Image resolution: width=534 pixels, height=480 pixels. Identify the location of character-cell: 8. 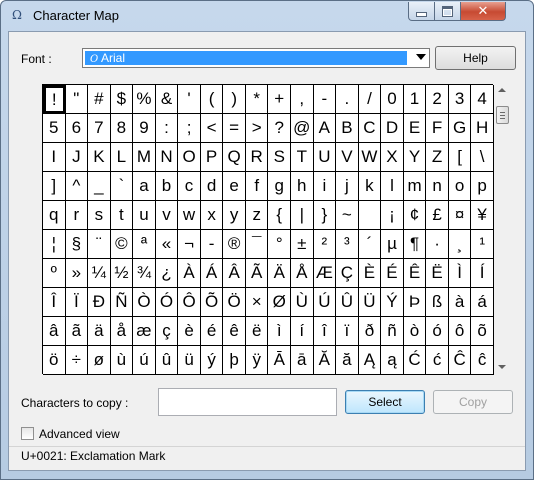
(122, 128).